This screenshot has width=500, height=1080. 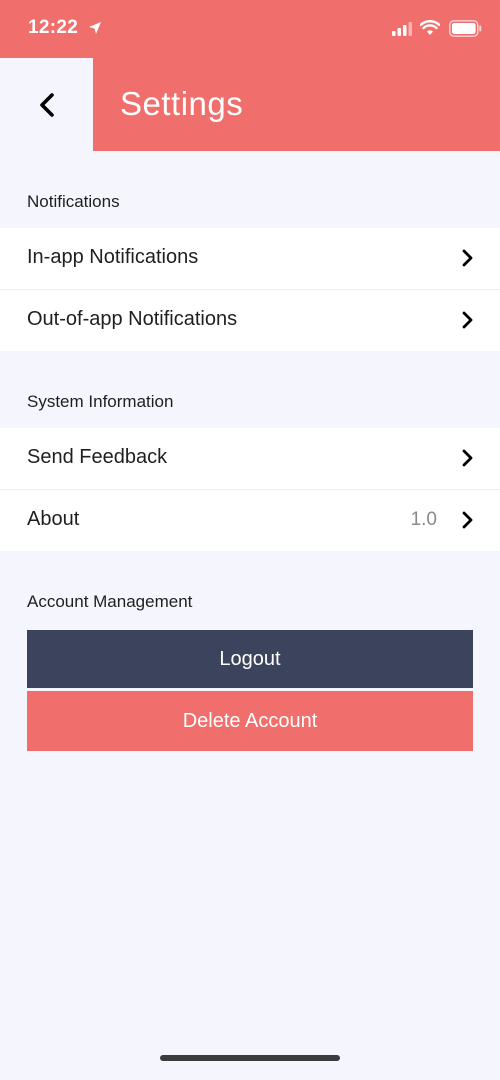 I want to click on back-button, so click(x=46, y=104).